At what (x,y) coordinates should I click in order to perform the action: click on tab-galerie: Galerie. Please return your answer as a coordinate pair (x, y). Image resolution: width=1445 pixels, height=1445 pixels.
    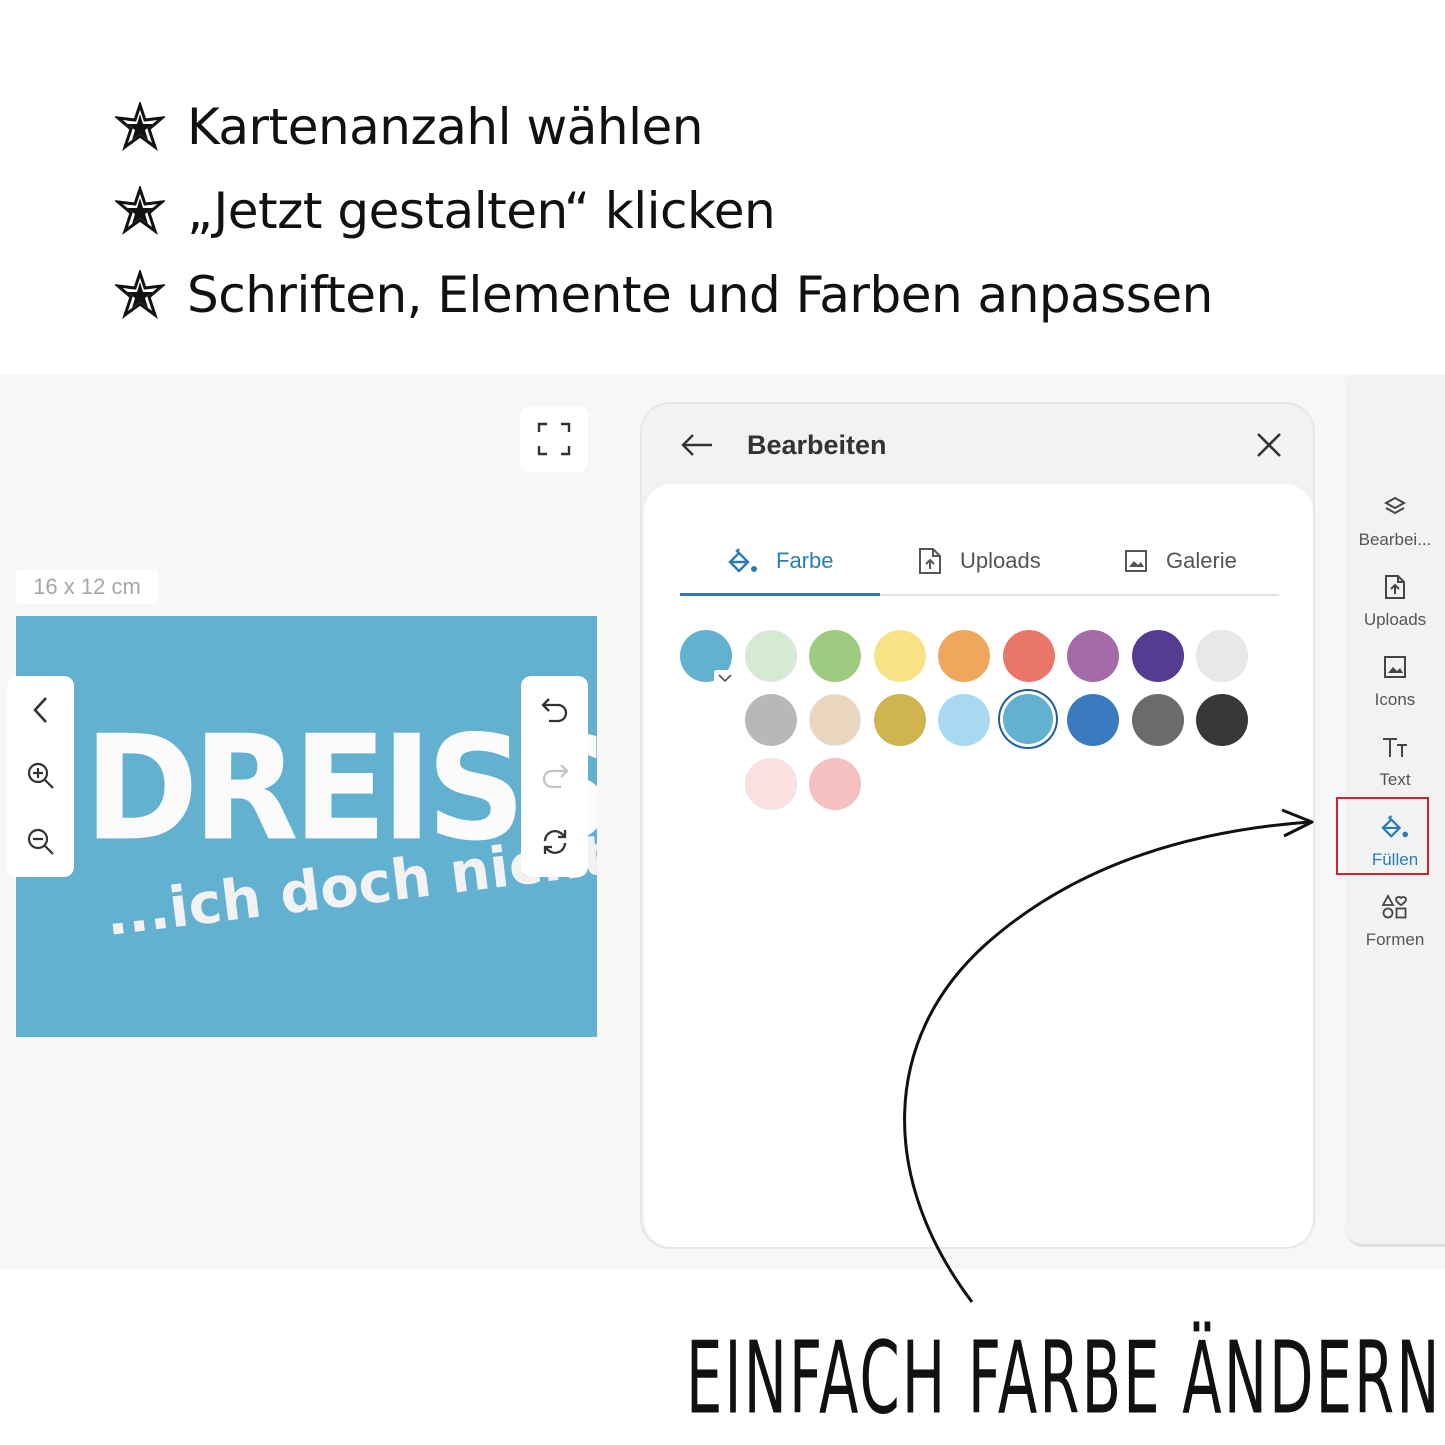
    Looking at the image, I should click on (1180, 561).